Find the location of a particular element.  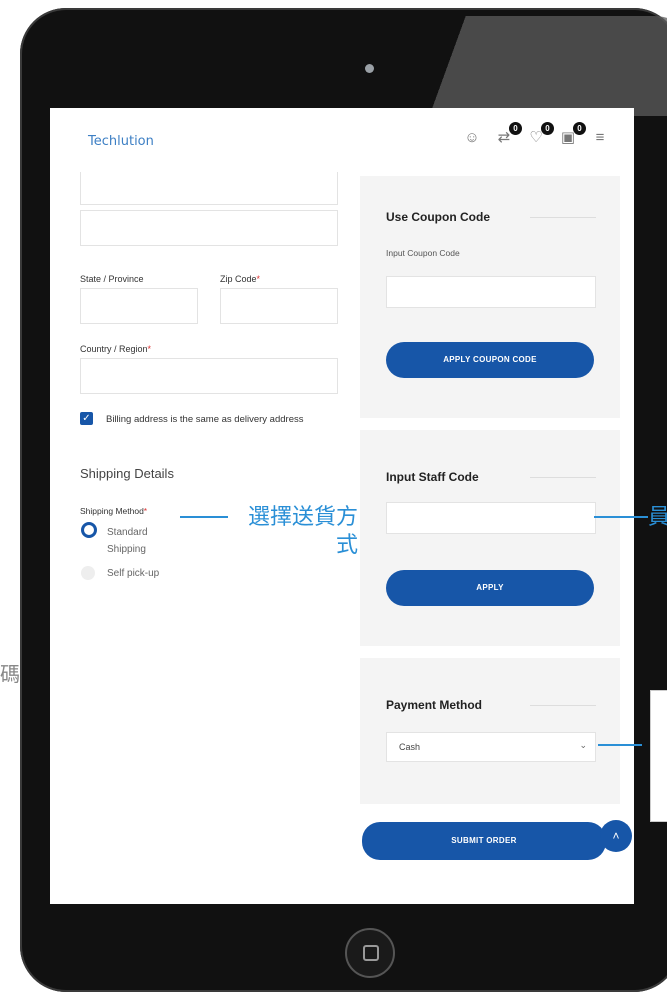

camera-icon is located at coordinates (369, 68).